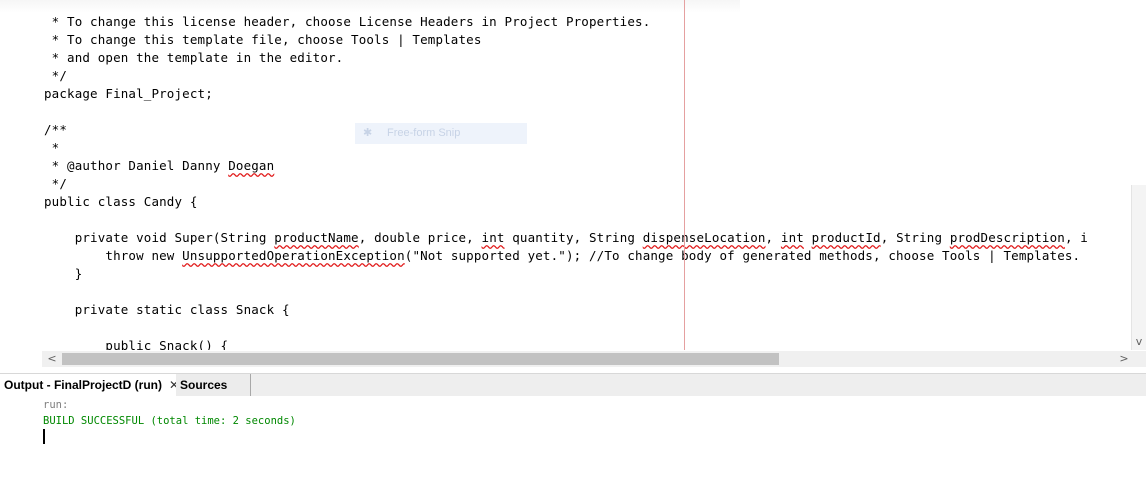 This screenshot has height=491, width=1146. What do you see at coordinates (1139, 342) in the screenshot?
I see `scroll-down-arrow: v` at bounding box center [1139, 342].